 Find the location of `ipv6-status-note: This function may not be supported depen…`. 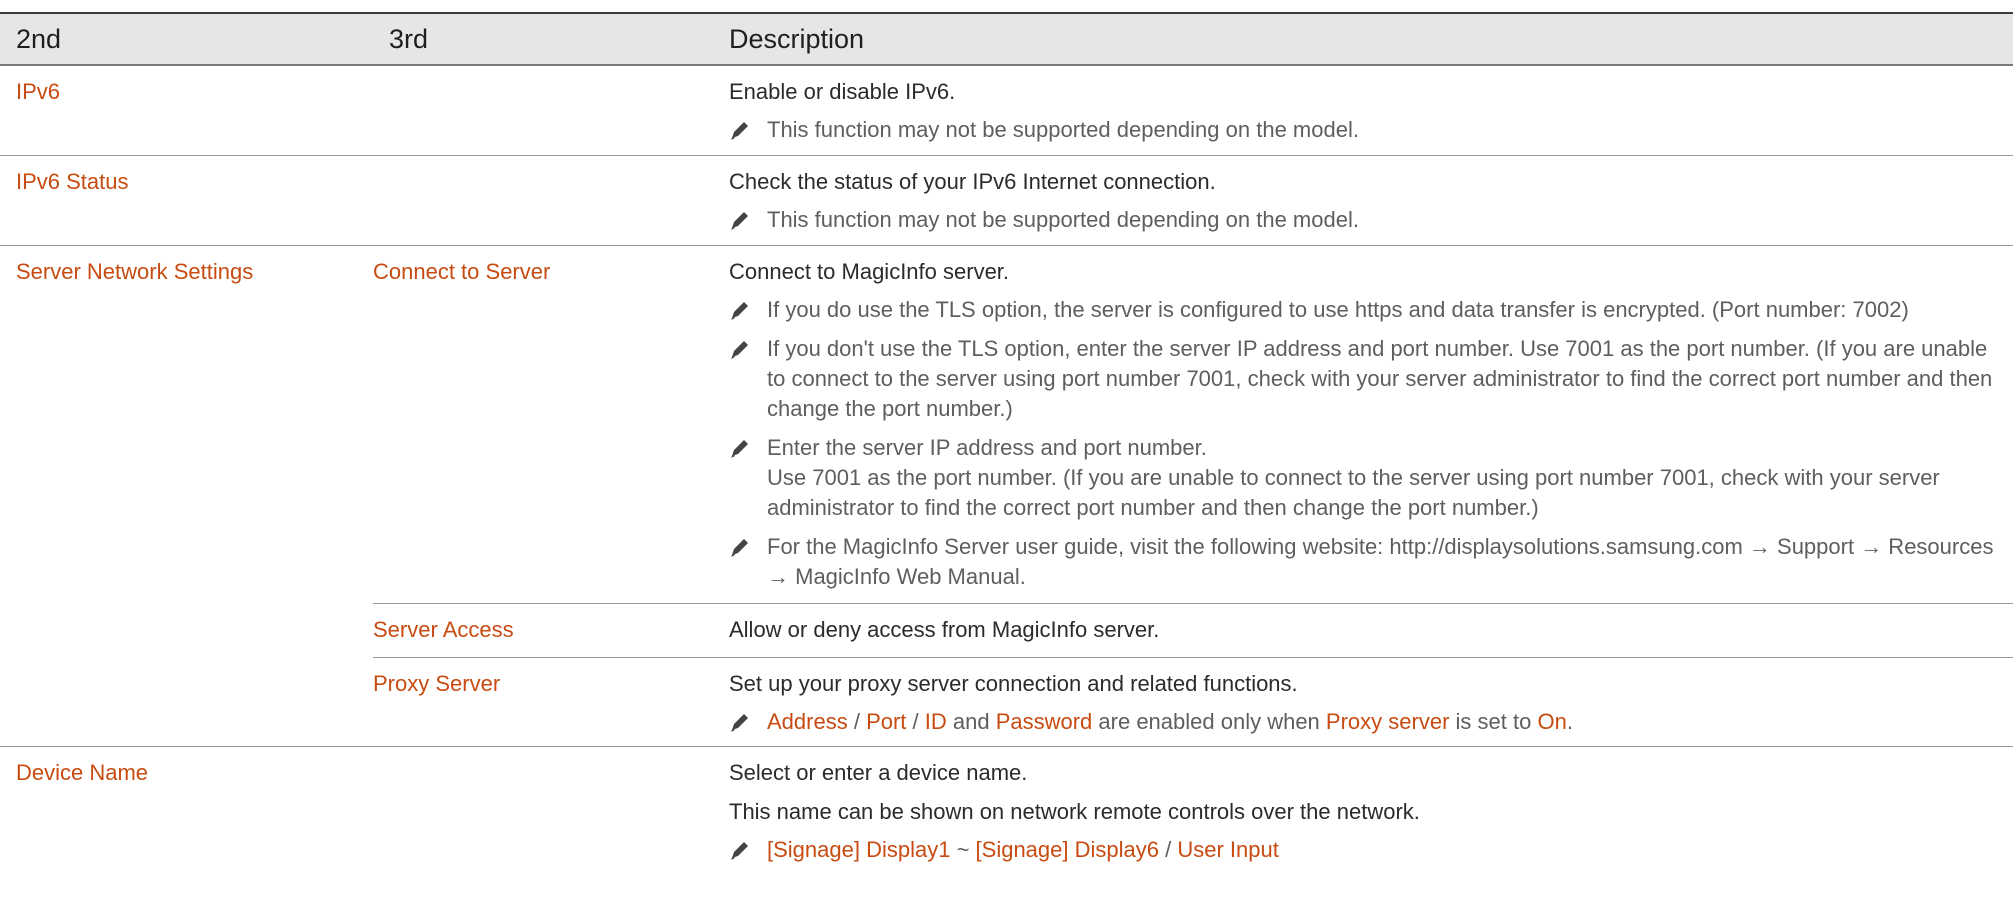

ipv6-status-note: This function may not be supported depen… is located at coordinates (1366, 220).